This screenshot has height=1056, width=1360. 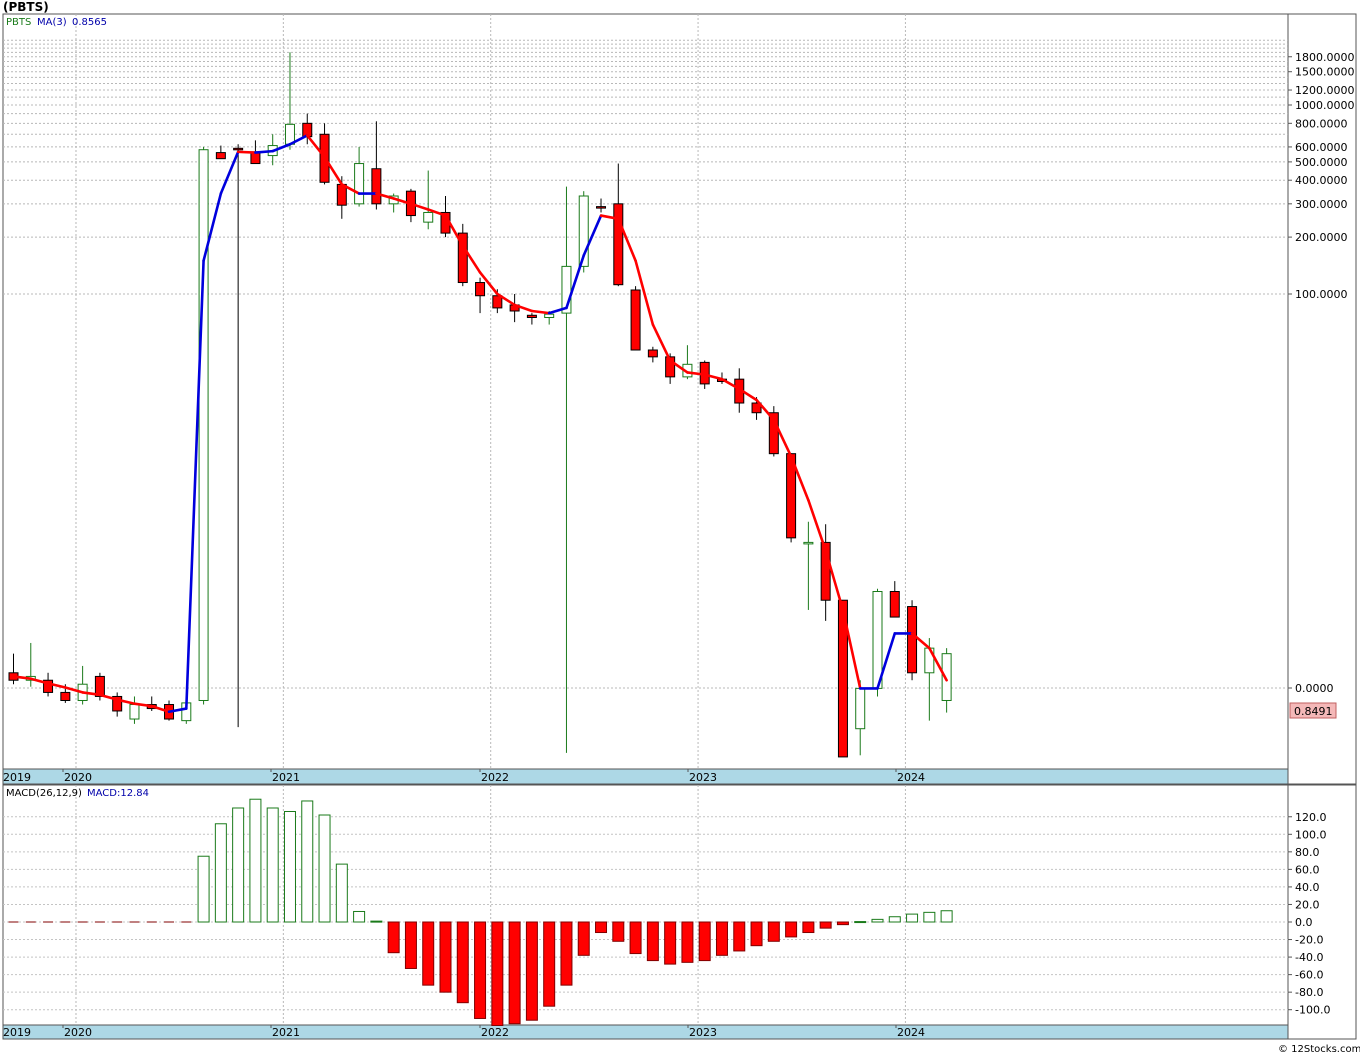 What do you see at coordinates (1309, 975) in the screenshot?
I see `macd-y-tick-label: -60.0` at bounding box center [1309, 975].